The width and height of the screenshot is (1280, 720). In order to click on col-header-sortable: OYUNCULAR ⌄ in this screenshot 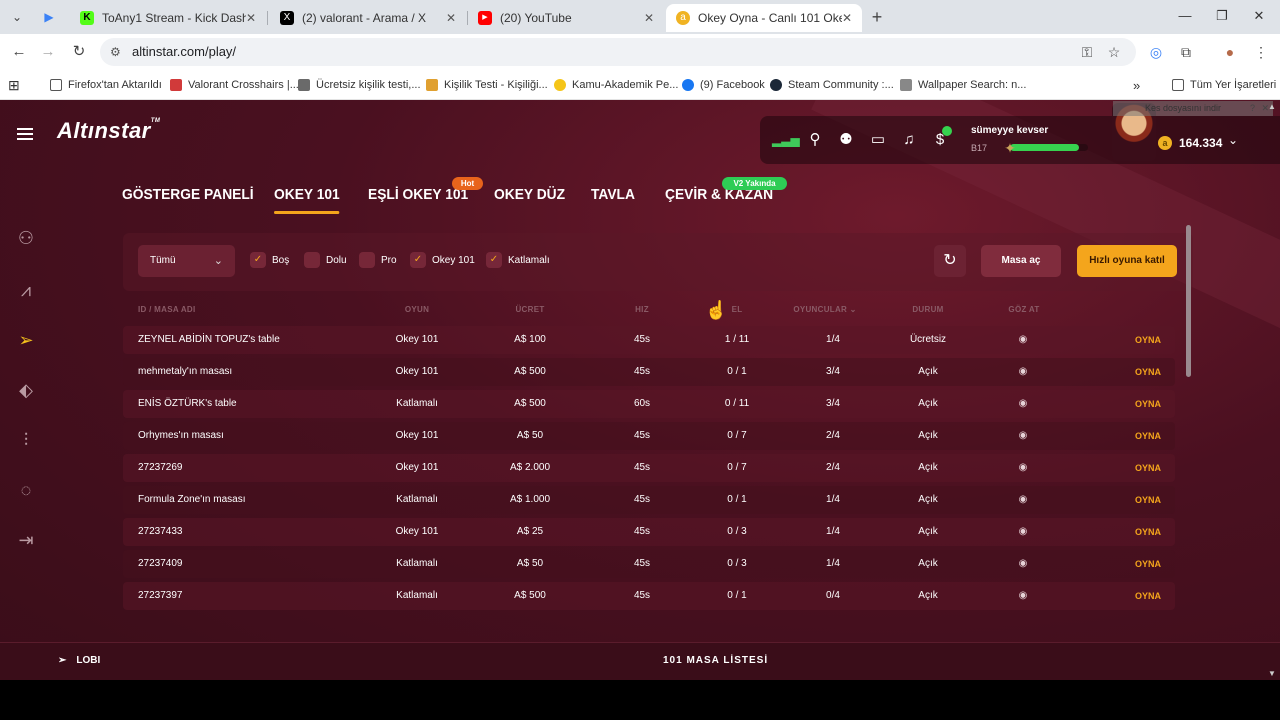, I will do `click(824, 309)`.